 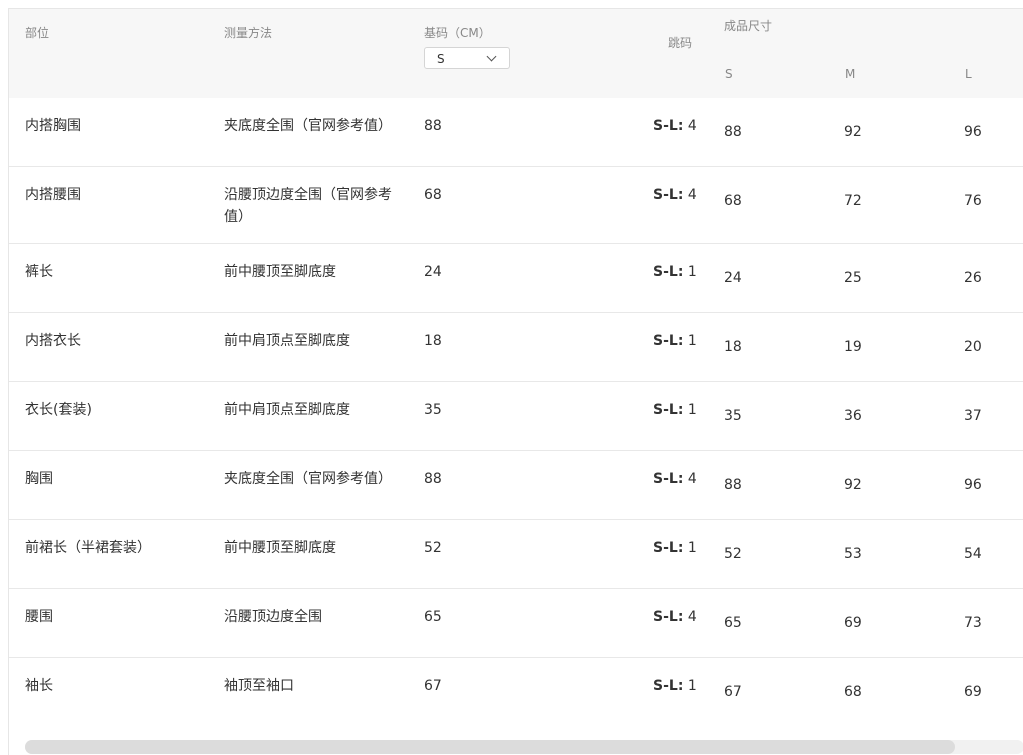 I want to click on cell-size-l: 76, so click(x=973, y=201).